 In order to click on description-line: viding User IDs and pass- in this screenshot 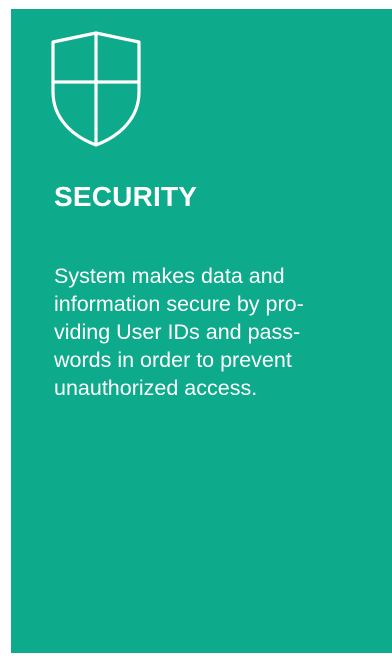, I will do `click(177, 332)`.